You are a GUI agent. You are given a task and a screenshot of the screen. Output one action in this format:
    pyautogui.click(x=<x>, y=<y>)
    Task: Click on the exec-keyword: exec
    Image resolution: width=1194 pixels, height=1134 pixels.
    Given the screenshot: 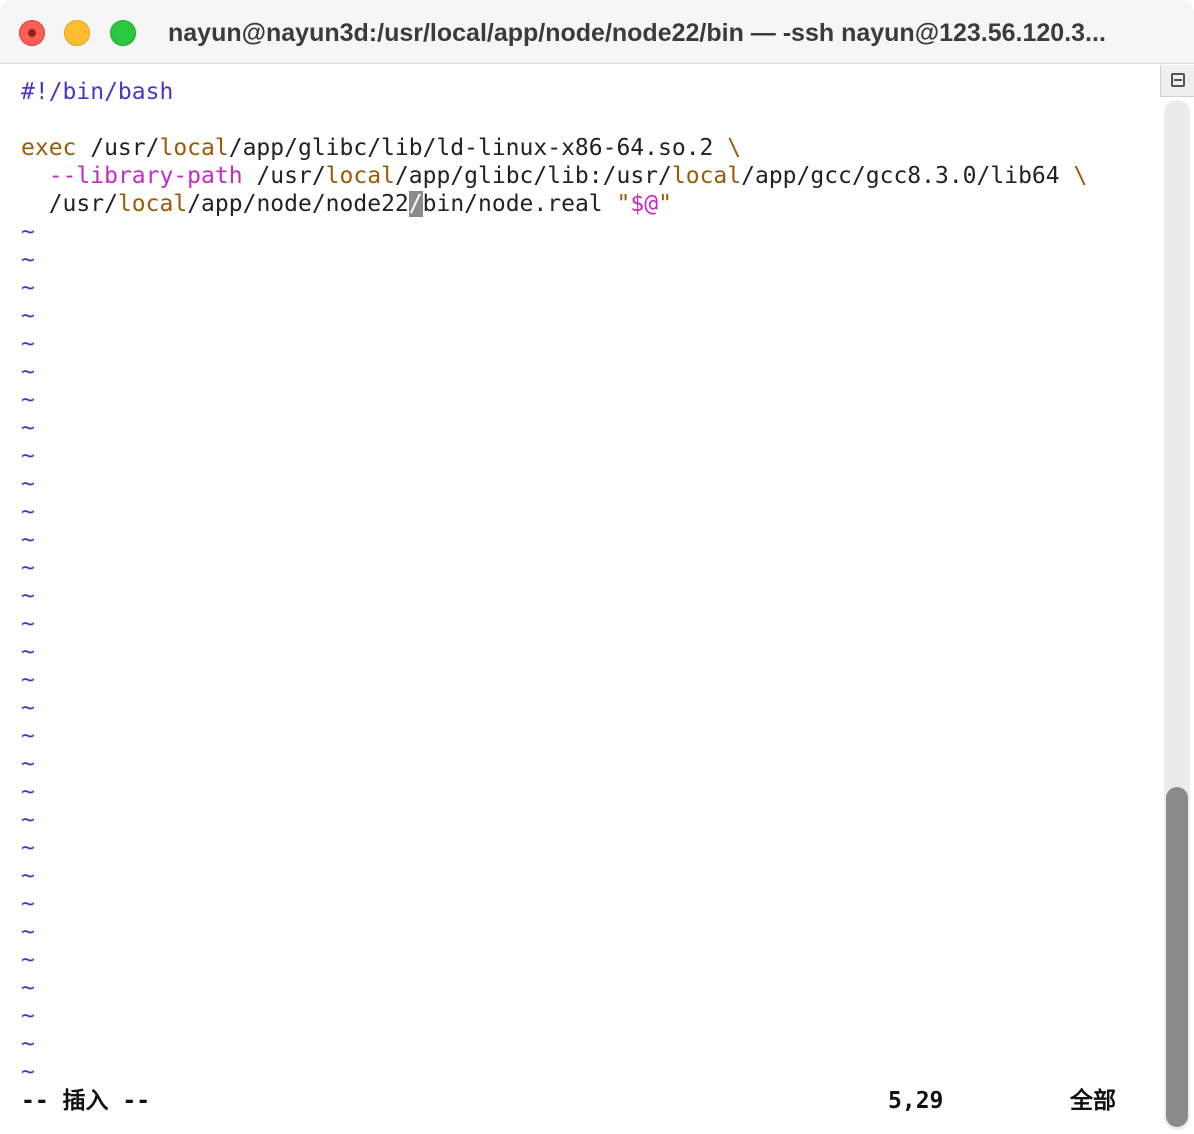 What is the action you would take?
    pyautogui.click(x=49, y=148)
    